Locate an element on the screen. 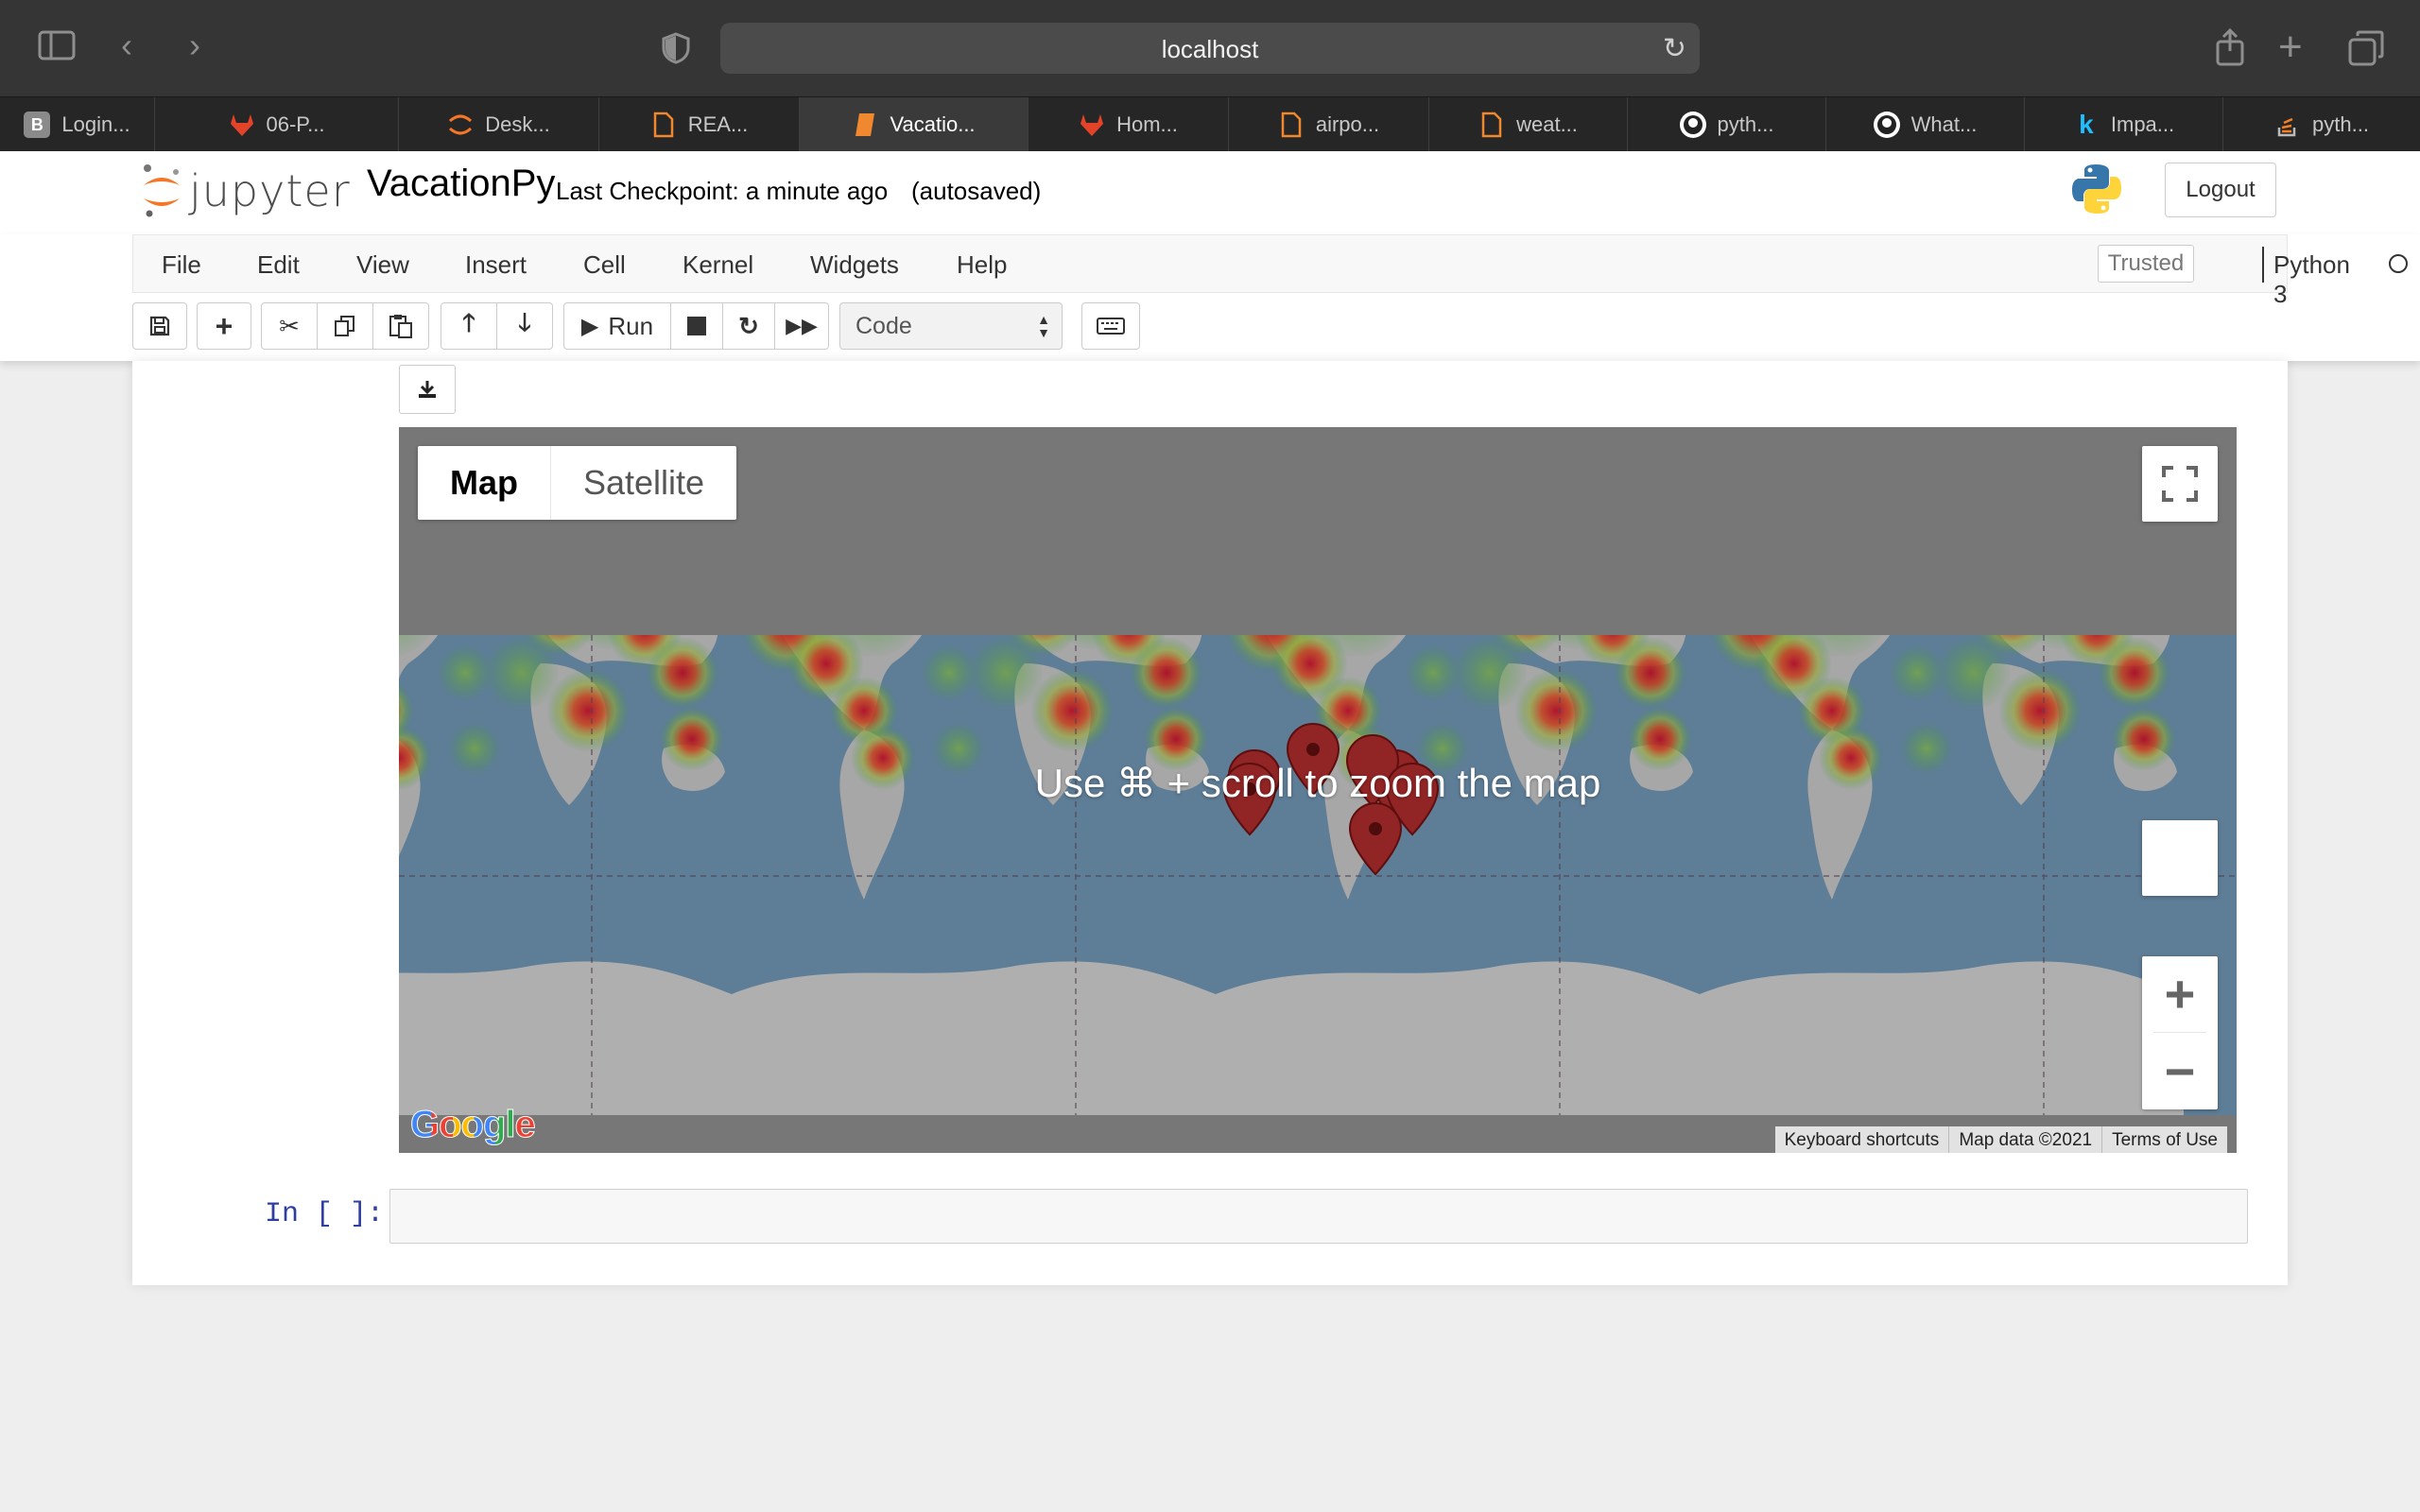 This screenshot has height=1512, width=2420. zoom-in-button: + is located at coordinates (2180, 994).